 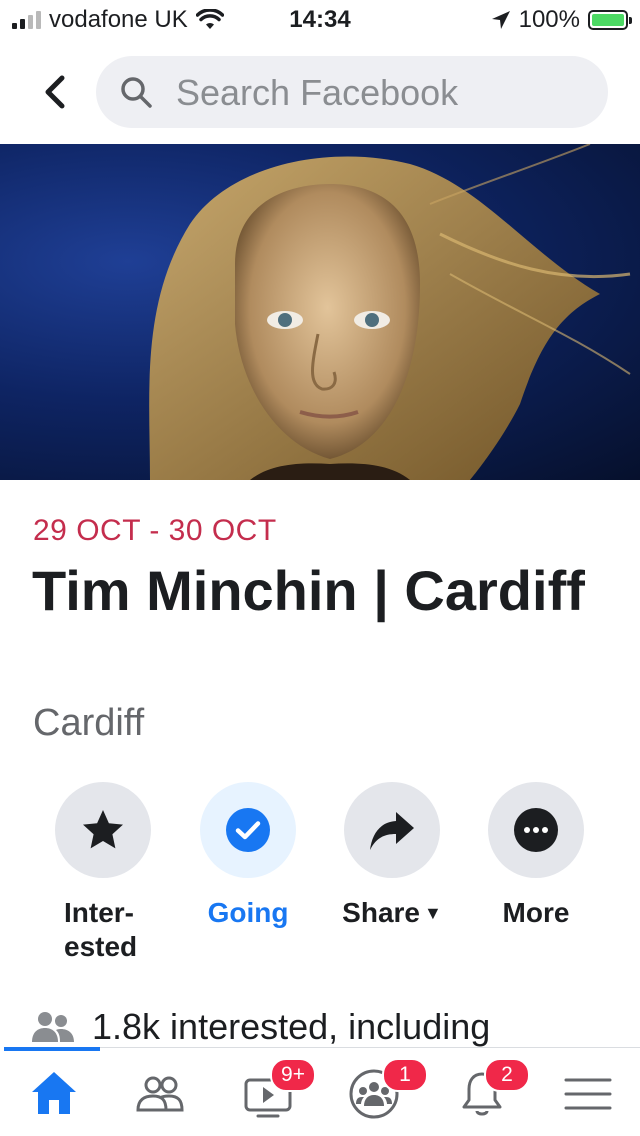 I want to click on search-bar, so click(x=352, y=92).